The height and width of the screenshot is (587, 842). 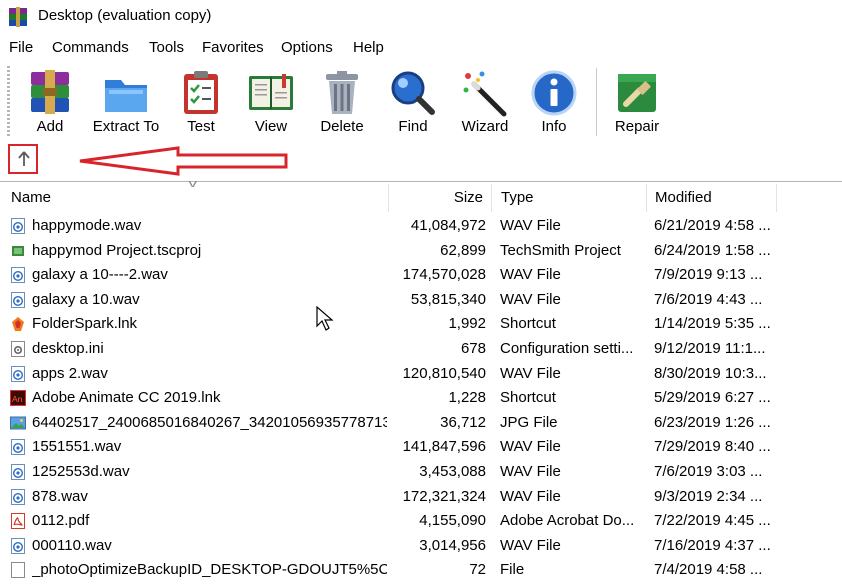 I want to click on file-size: 4,155,090, so click(x=452, y=521).